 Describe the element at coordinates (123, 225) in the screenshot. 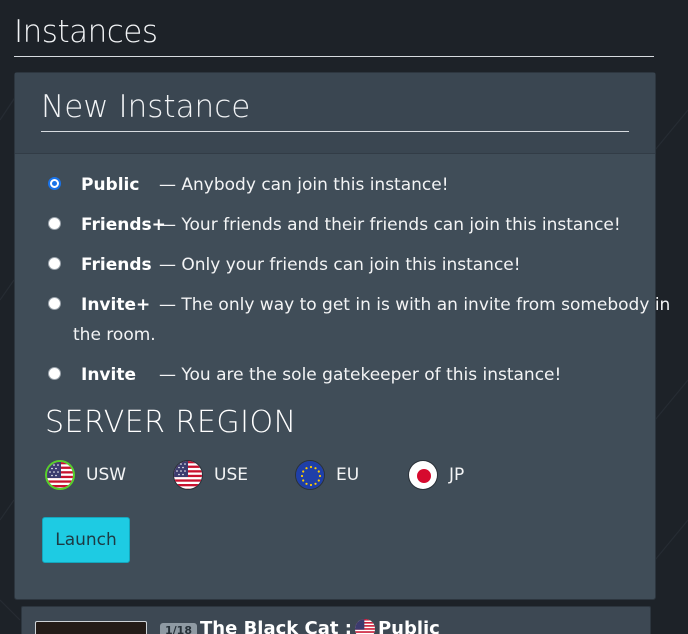

I see `option-name: Friends+` at that location.